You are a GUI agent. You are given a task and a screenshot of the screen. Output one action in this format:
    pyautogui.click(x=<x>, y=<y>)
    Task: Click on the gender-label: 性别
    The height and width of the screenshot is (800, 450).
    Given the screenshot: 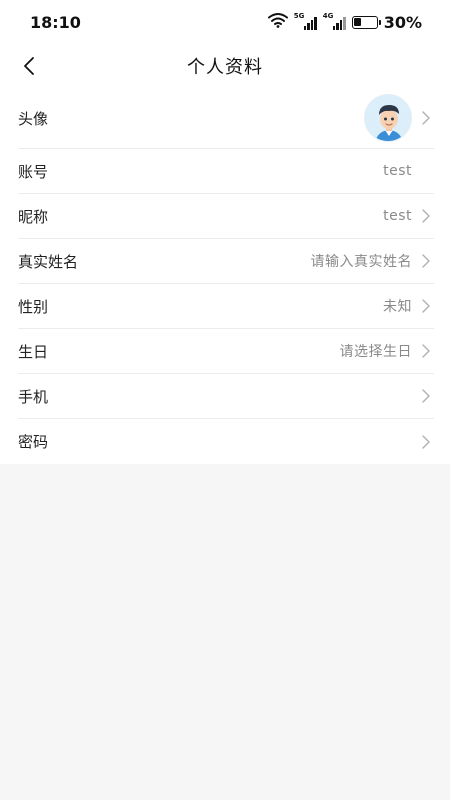 What is the action you would take?
    pyautogui.click(x=33, y=306)
    